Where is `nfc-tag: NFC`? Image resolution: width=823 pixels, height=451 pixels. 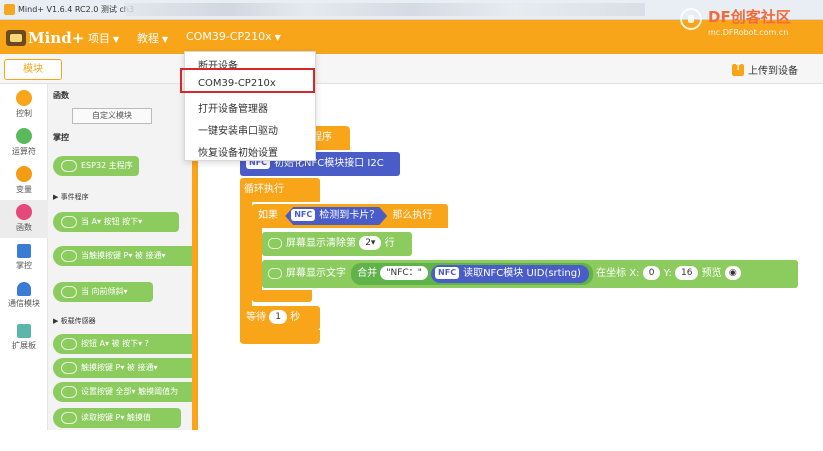 nfc-tag: NFC is located at coordinates (303, 215).